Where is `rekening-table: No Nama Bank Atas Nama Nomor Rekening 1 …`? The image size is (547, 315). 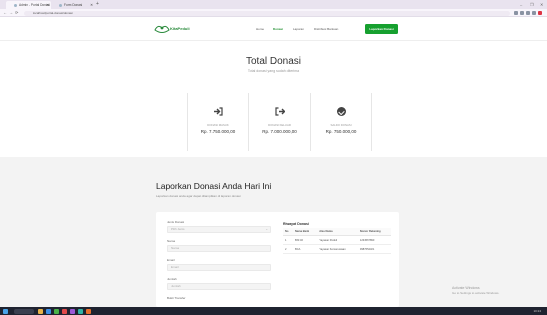
rekening-table: No Nama Bank Atas Nama Nomor Rekening 1 … is located at coordinates (337, 241).